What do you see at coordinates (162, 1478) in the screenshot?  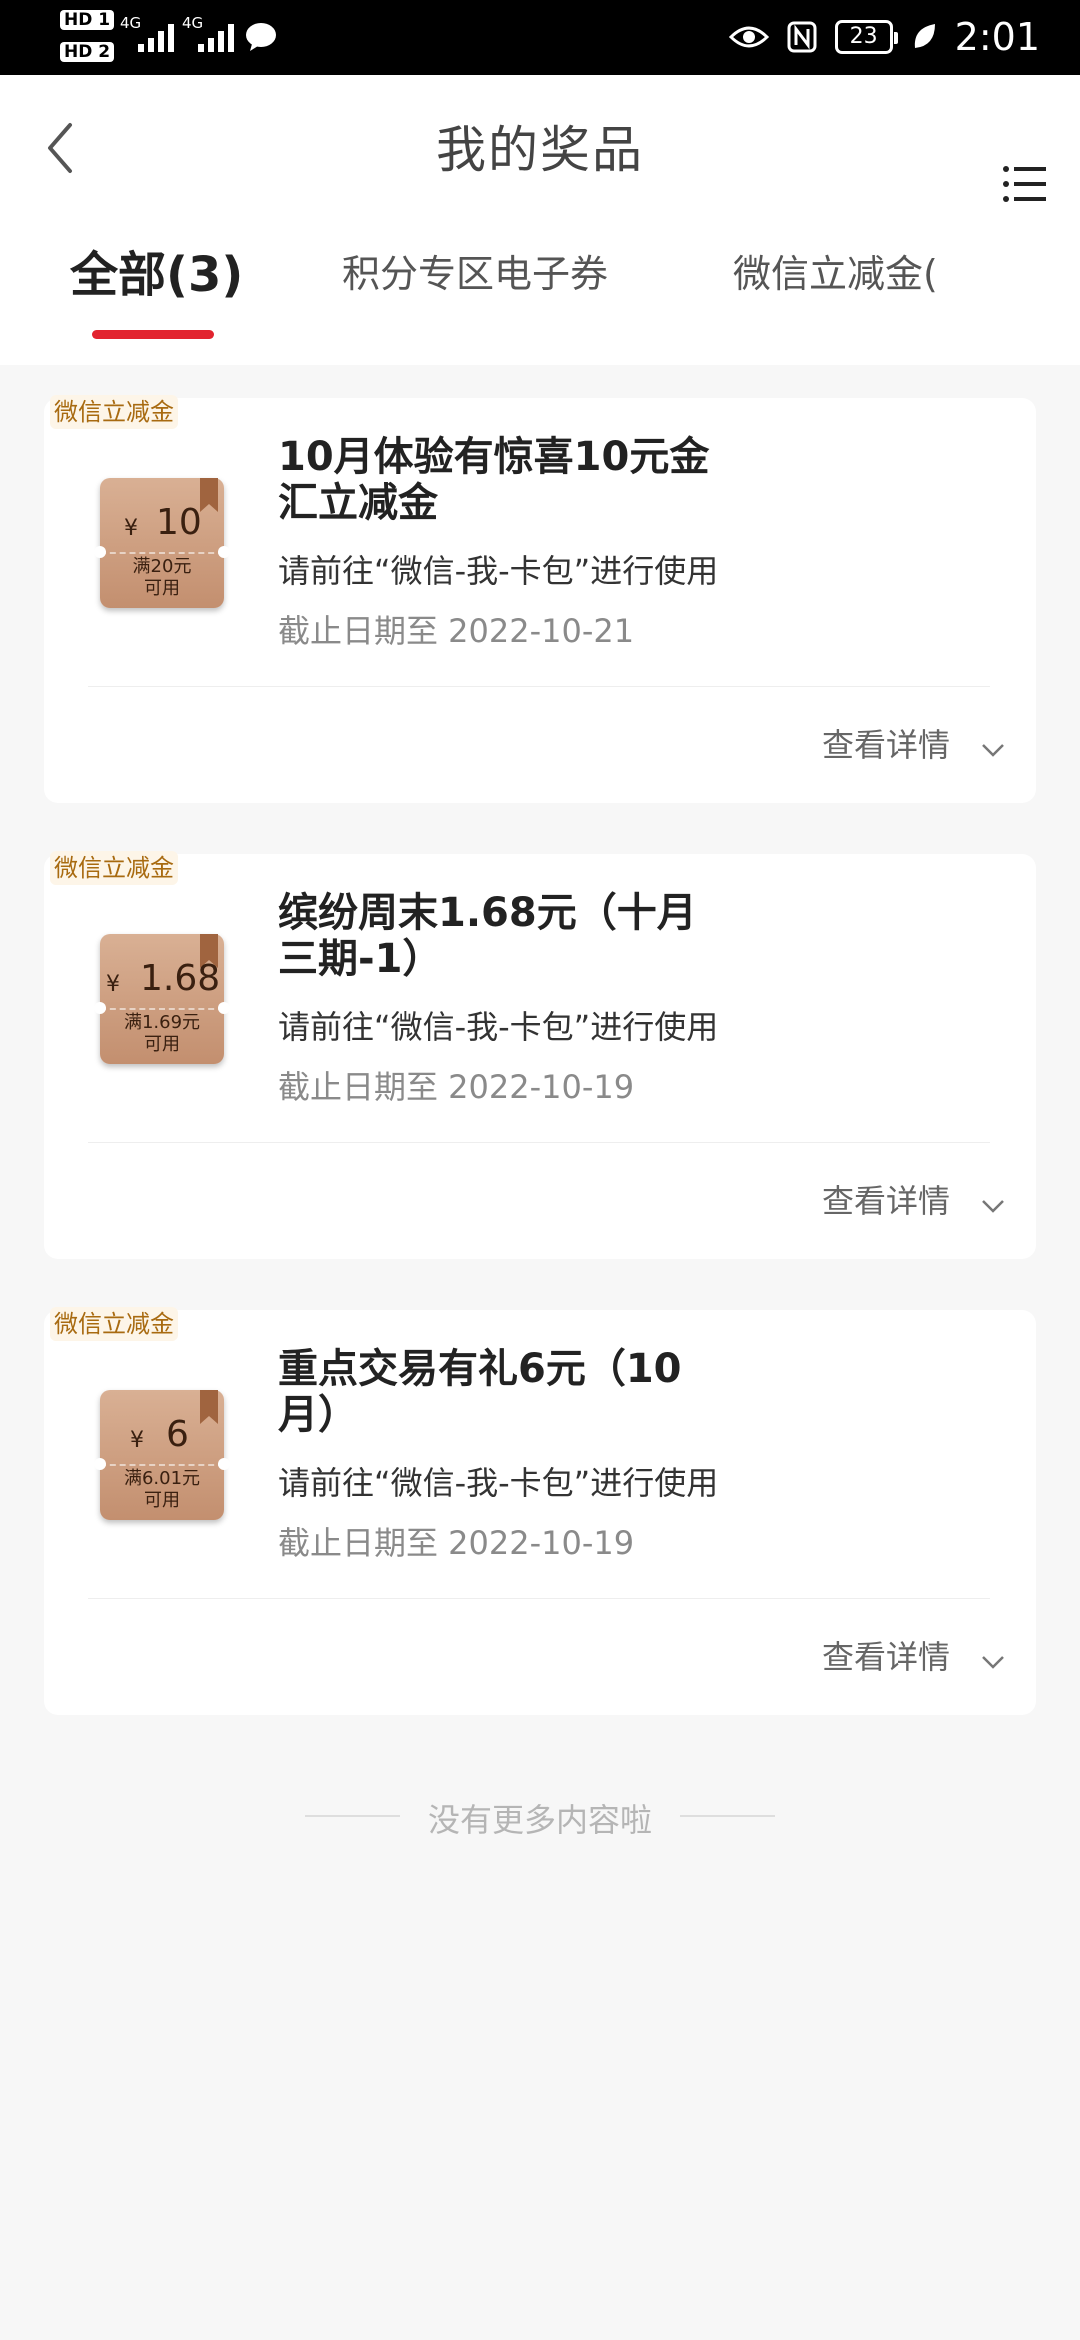 I see `coupon-condition-line: 满6.01元` at bounding box center [162, 1478].